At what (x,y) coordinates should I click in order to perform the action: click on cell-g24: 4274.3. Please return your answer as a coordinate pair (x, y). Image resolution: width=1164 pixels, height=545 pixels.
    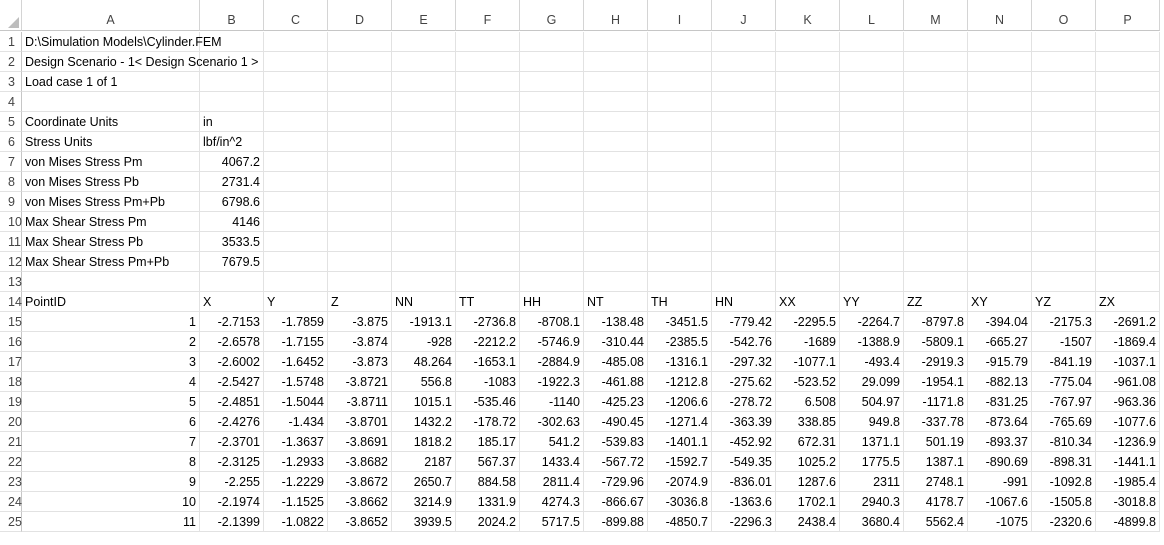
    Looking at the image, I should click on (552, 502).